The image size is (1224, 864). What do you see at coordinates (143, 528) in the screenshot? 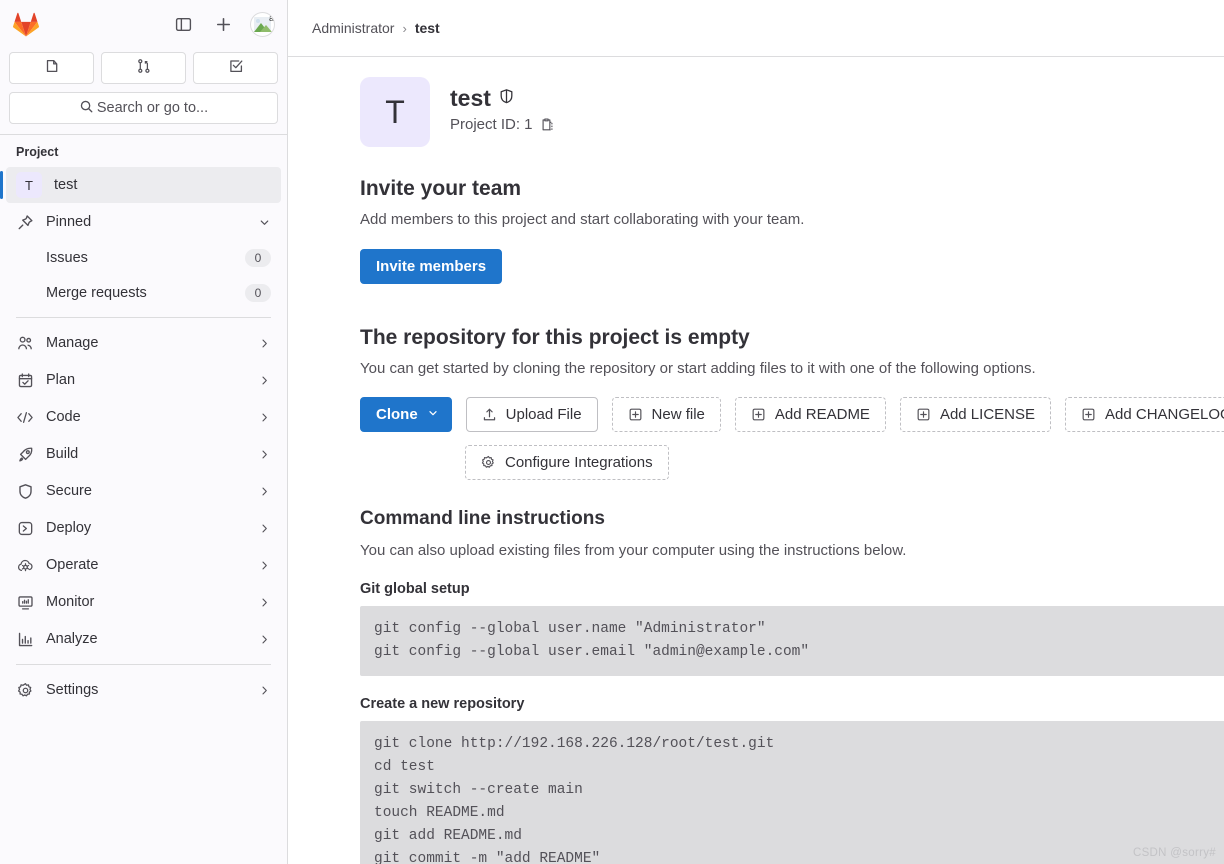
I see `sidebar-item-deploy: Deploy` at bounding box center [143, 528].